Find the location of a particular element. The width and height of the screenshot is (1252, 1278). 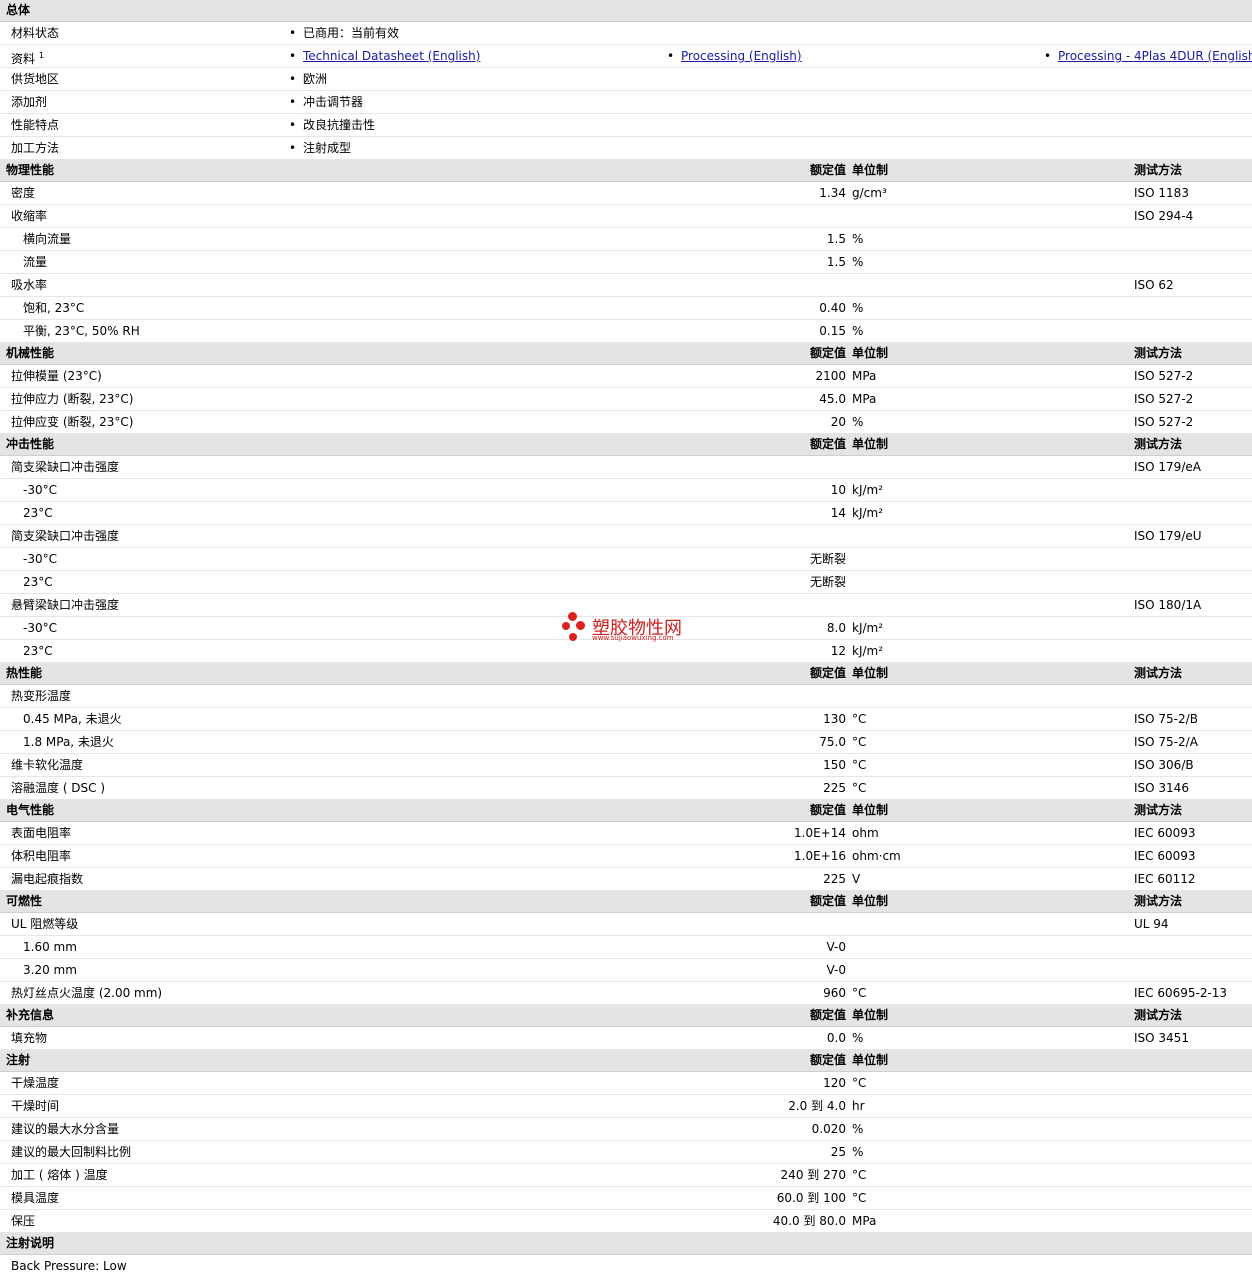

property-unit: V is located at coordinates (856, 879).